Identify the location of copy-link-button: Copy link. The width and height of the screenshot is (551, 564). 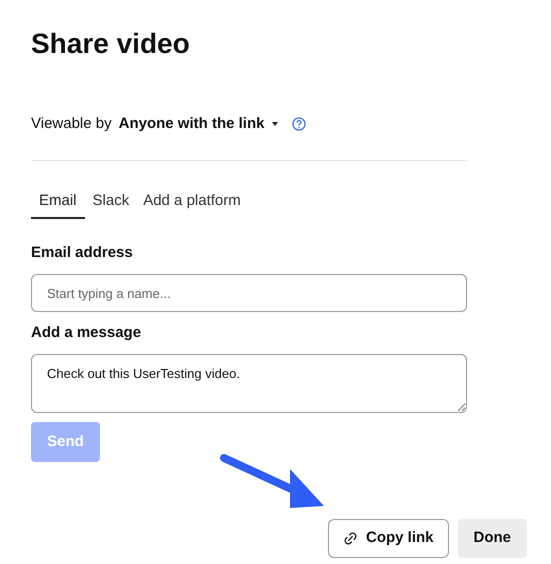
(388, 538).